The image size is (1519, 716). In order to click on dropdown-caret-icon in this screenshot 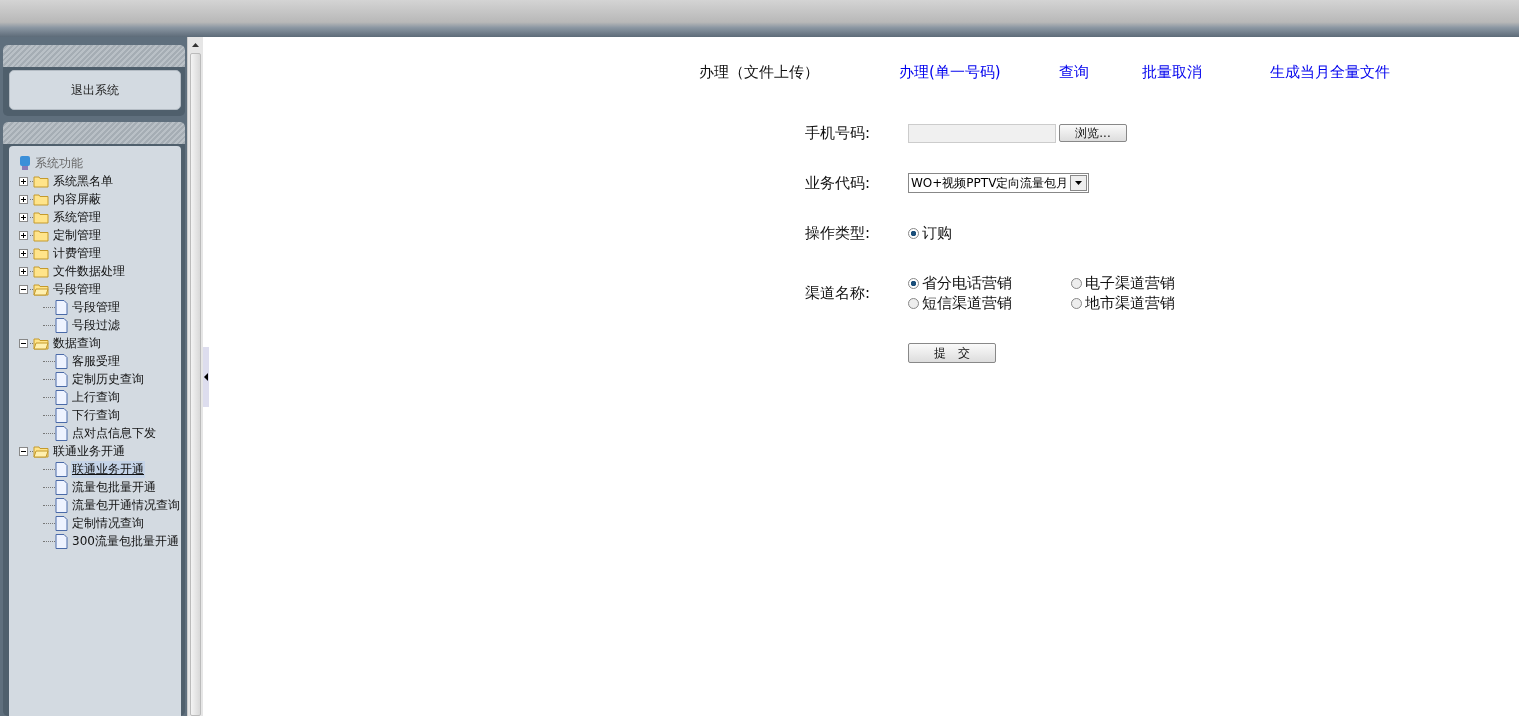, I will do `click(1079, 183)`.